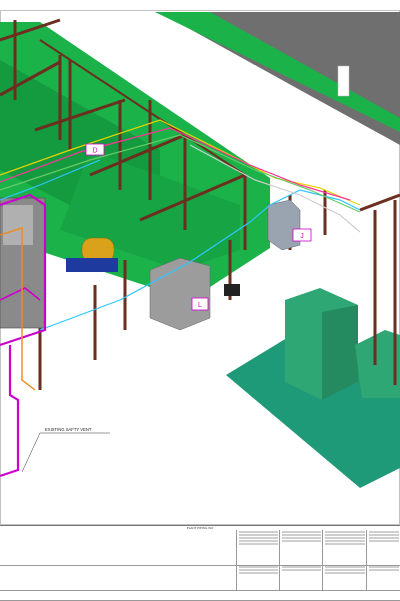 Image resolution: width=400 pixels, height=601 pixels. What do you see at coordinates (68, 429) in the screenshot?
I see `annotation-existing-vent: EXISTING SAFTY VENT` at bounding box center [68, 429].